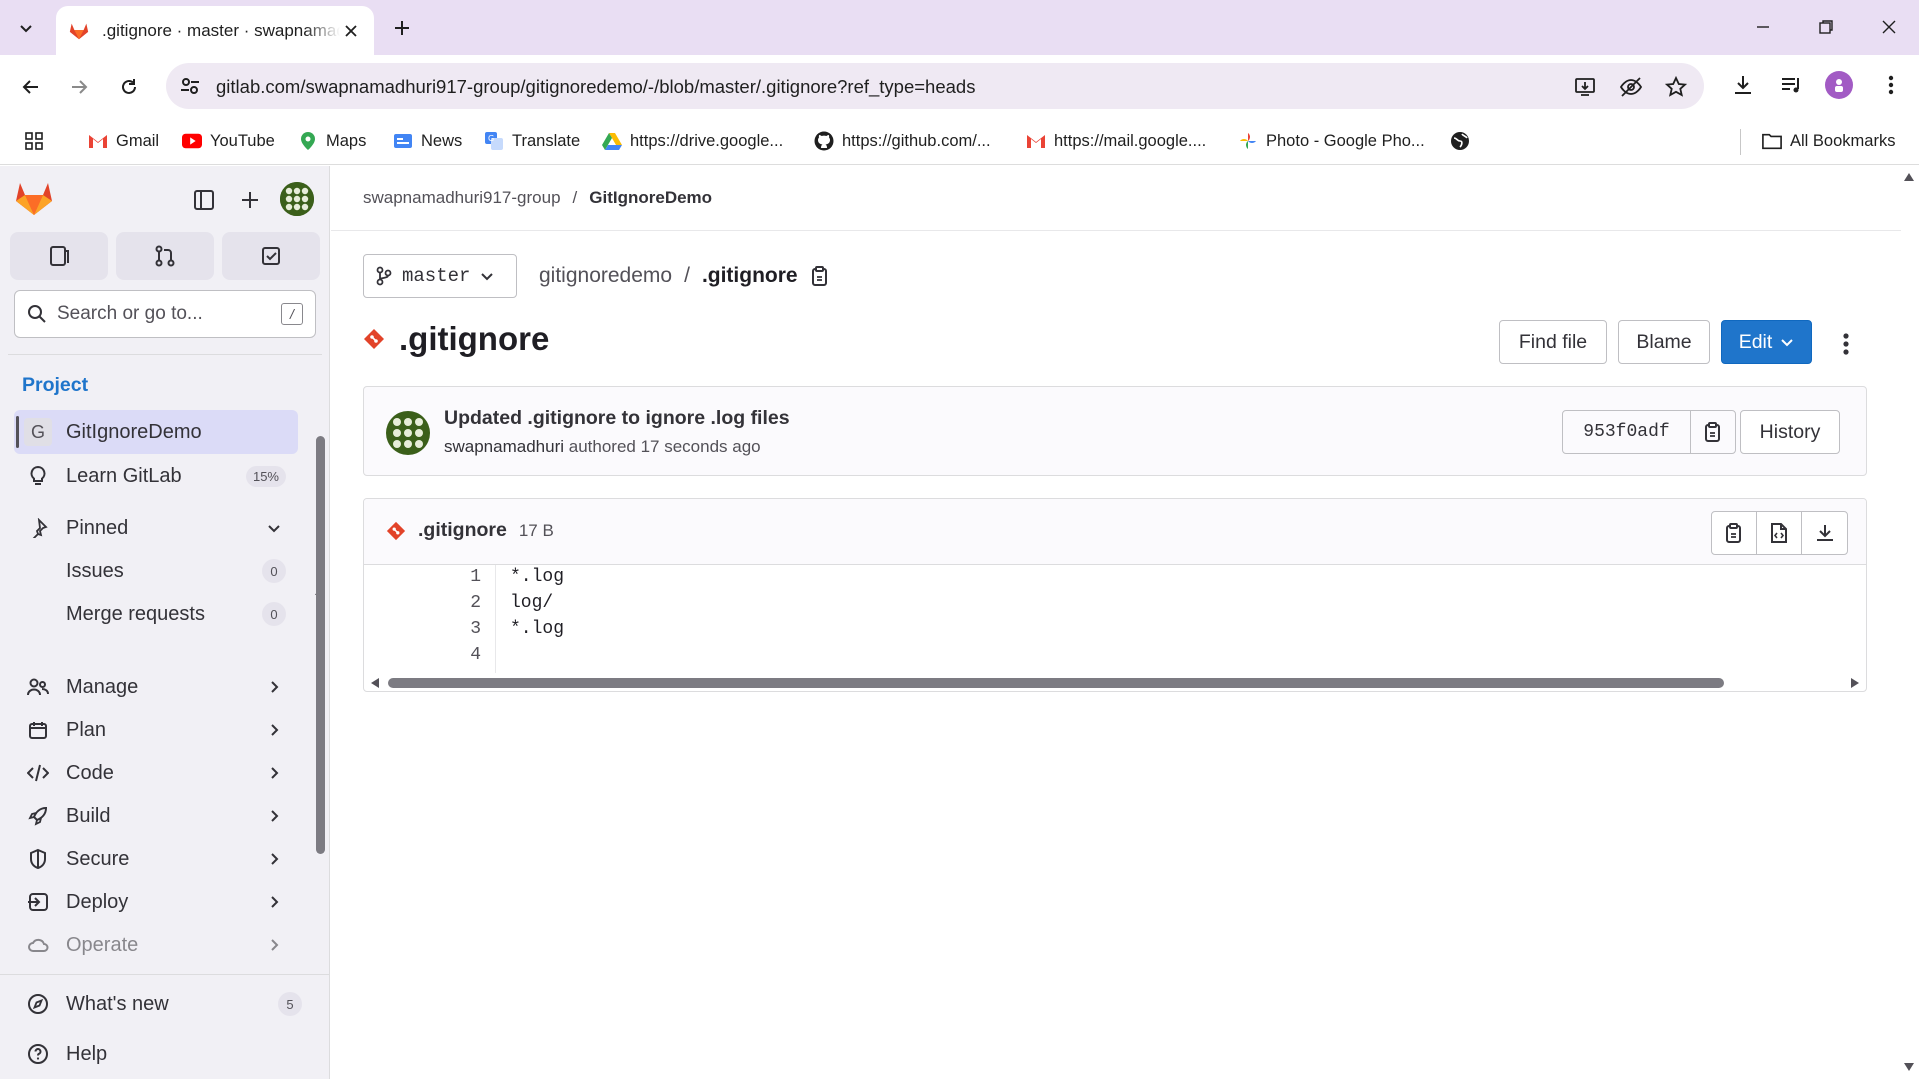 The height and width of the screenshot is (1079, 1919). I want to click on reload-button, so click(129, 87).